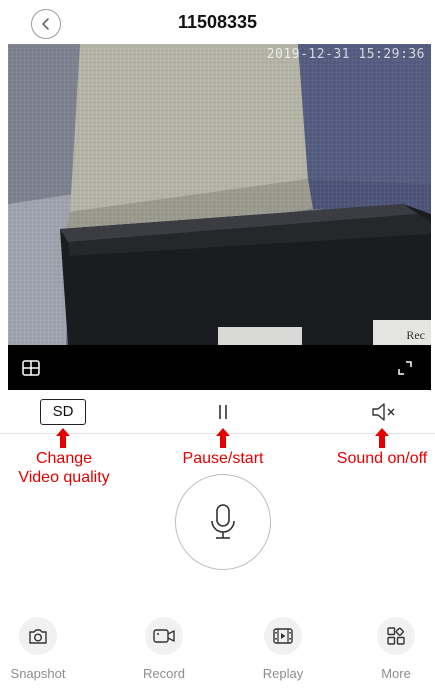  I want to click on fullscreen-button, so click(405, 368).